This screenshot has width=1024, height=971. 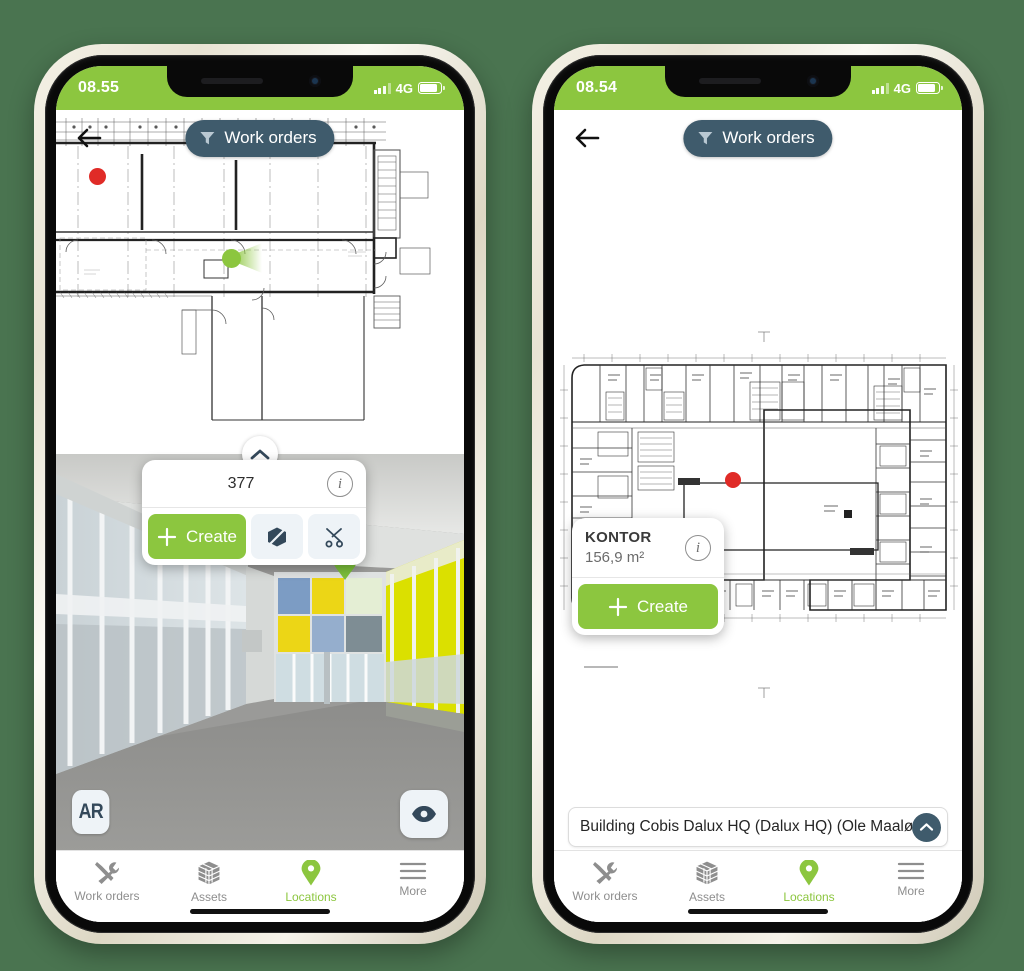 I want to click on ar-mode-badge: AR, so click(x=91, y=812).